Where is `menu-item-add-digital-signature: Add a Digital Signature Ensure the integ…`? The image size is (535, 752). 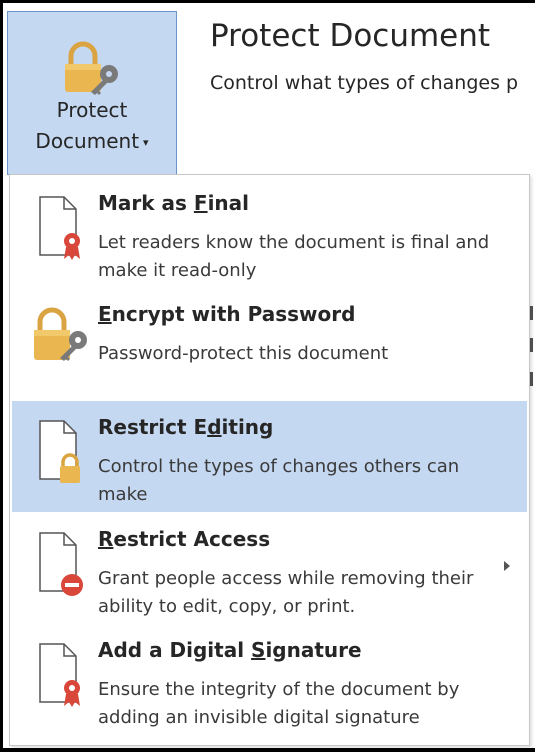
menu-item-add-digital-signature: Add a Digital Signature Ensure the integ… is located at coordinates (269, 679).